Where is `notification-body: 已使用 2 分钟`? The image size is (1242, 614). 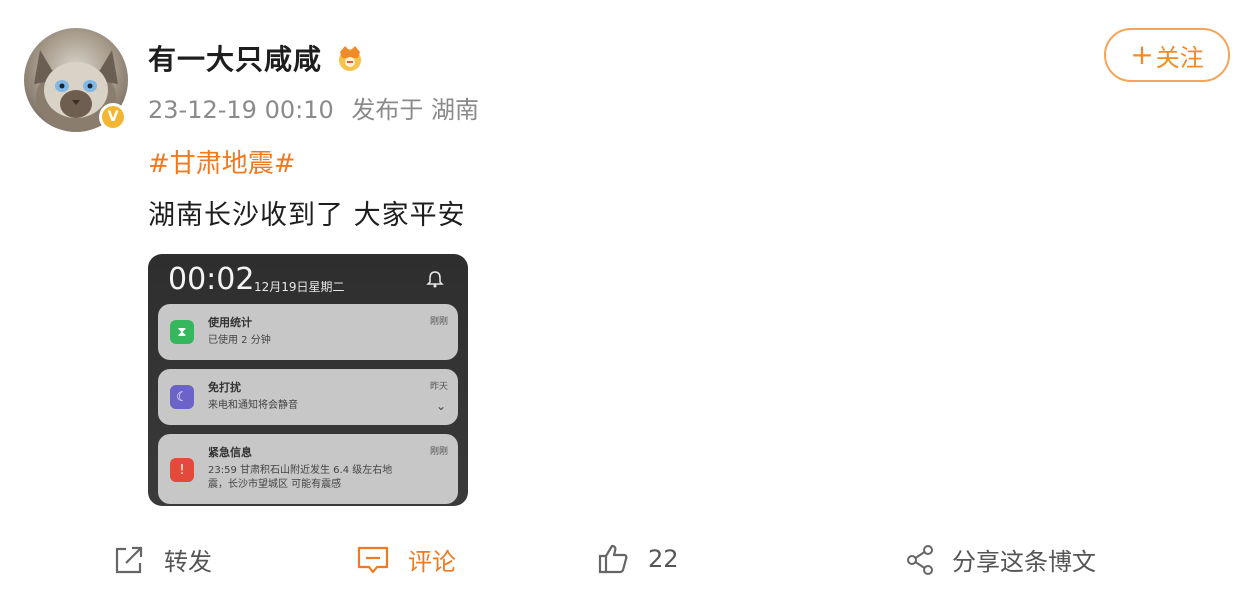
notification-body: 已使用 2 分钟 is located at coordinates (239, 340).